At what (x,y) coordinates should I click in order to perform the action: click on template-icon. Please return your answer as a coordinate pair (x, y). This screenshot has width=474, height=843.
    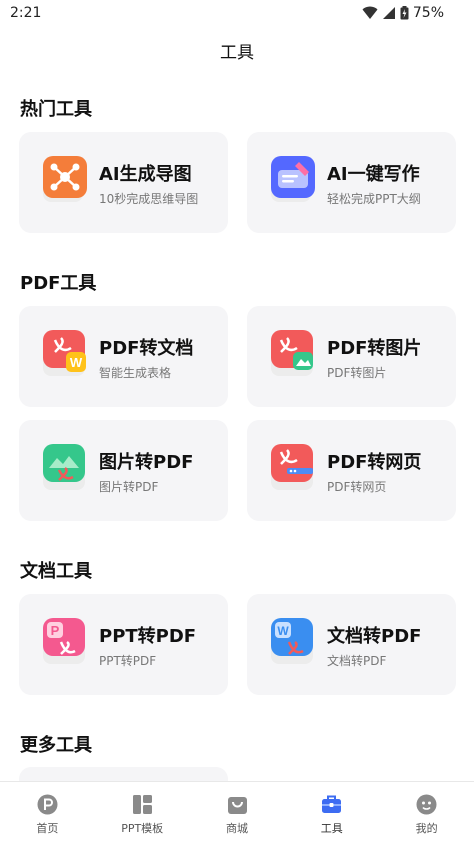
    Looking at the image, I should click on (142, 804).